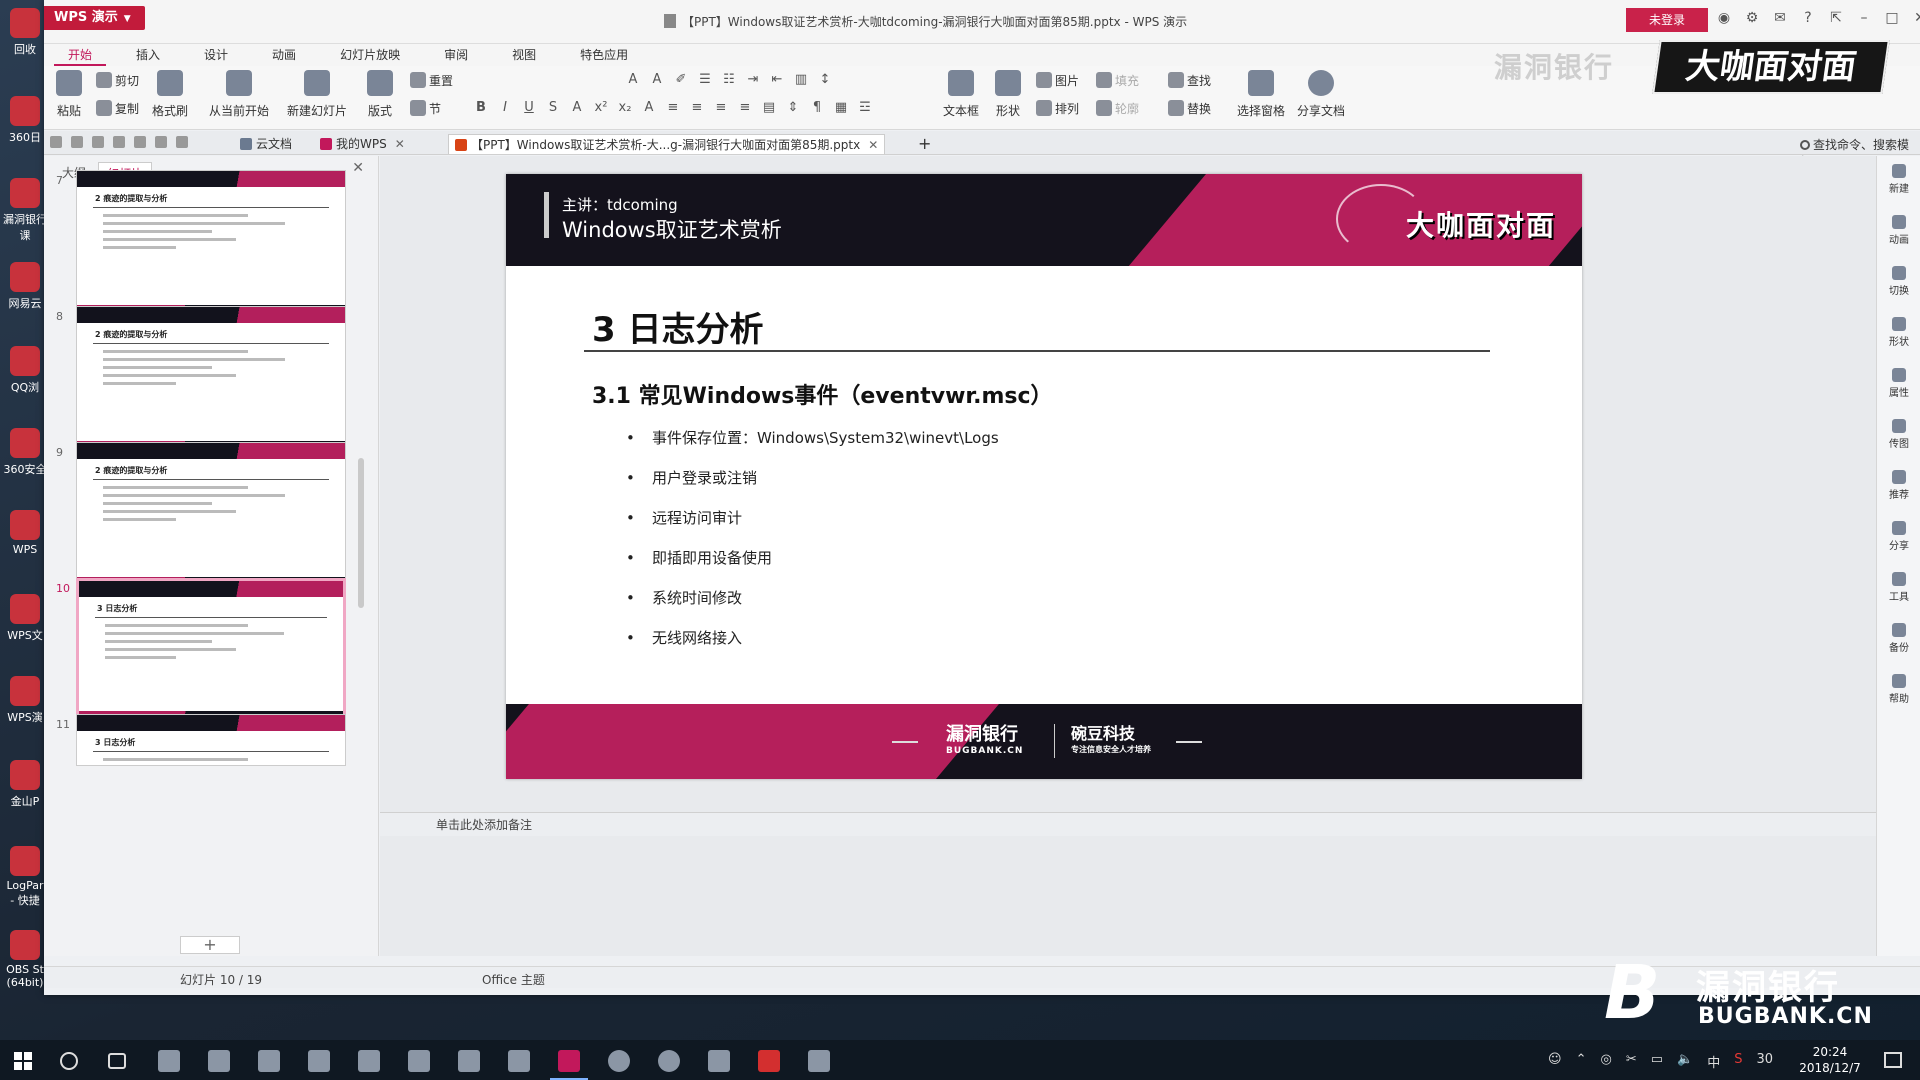 The width and height of the screenshot is (1920, 1080). What do you see at coordinates (841, 107) in the screenshot?
I see `smartart-icon: ▦` at bounding box center [841, 107].